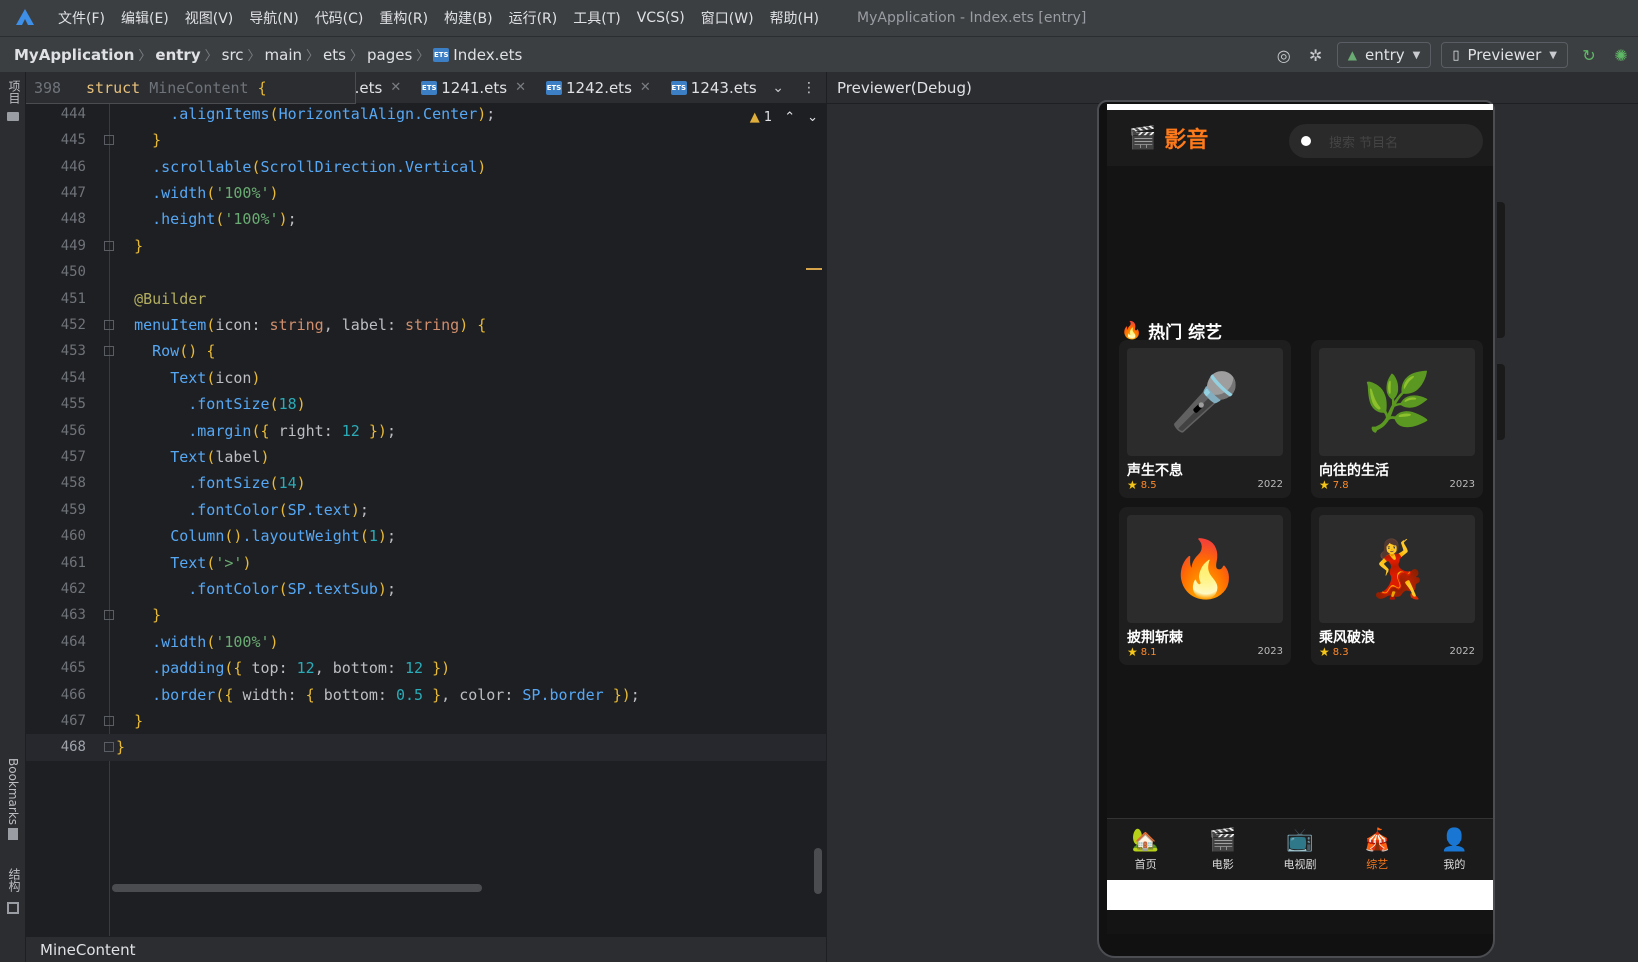  What do you see at coordinates (426, 563) in the screenshot?
I see `code-line: 461 Text('>')` at bounding box center [426, 563].